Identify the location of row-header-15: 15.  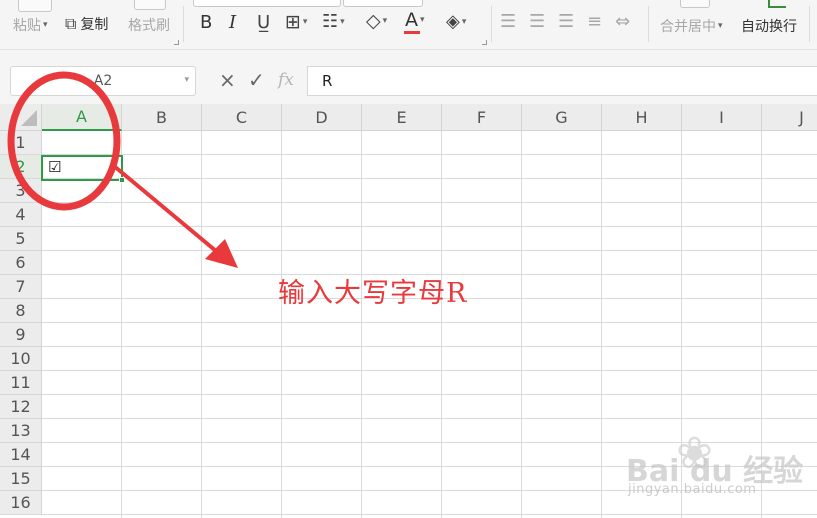
(21, 479).